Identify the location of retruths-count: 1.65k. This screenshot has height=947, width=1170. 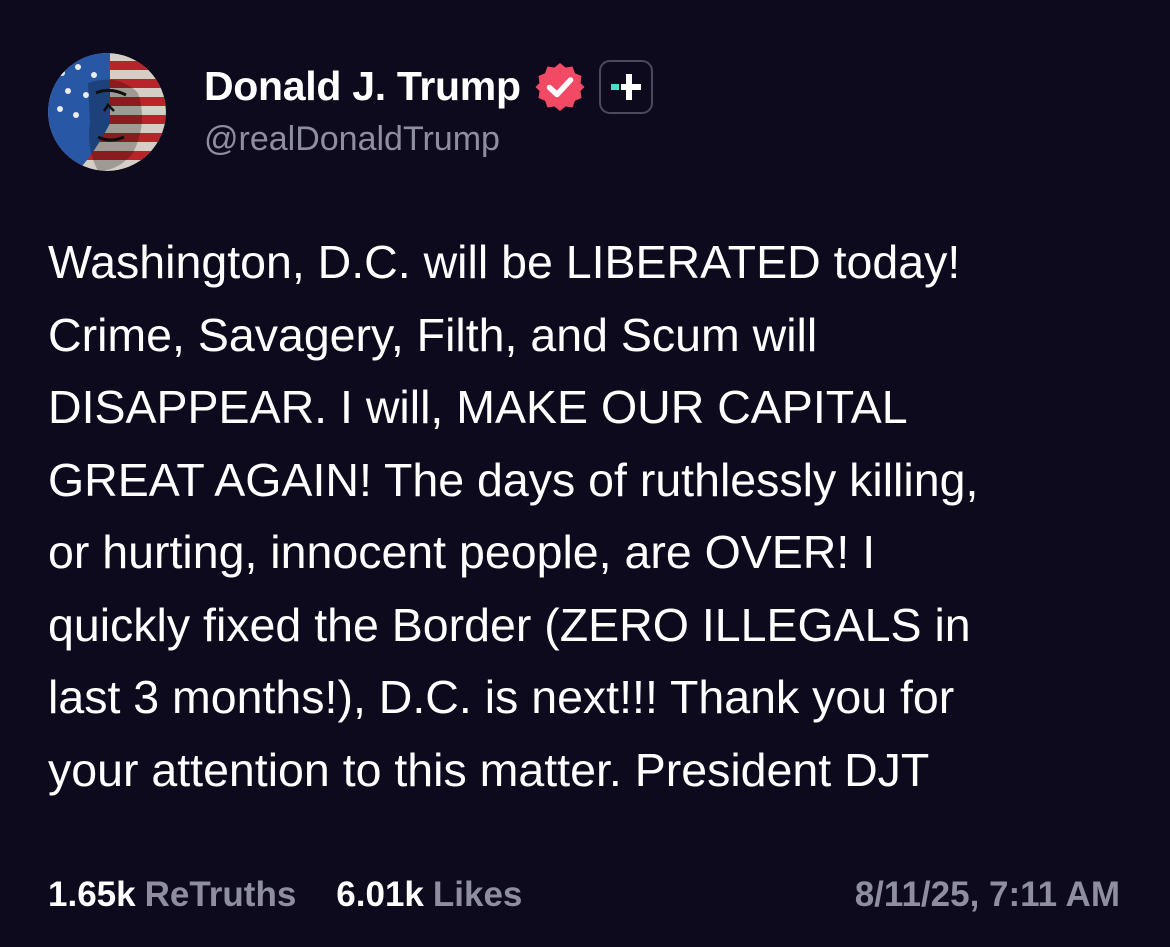
(92, 894).